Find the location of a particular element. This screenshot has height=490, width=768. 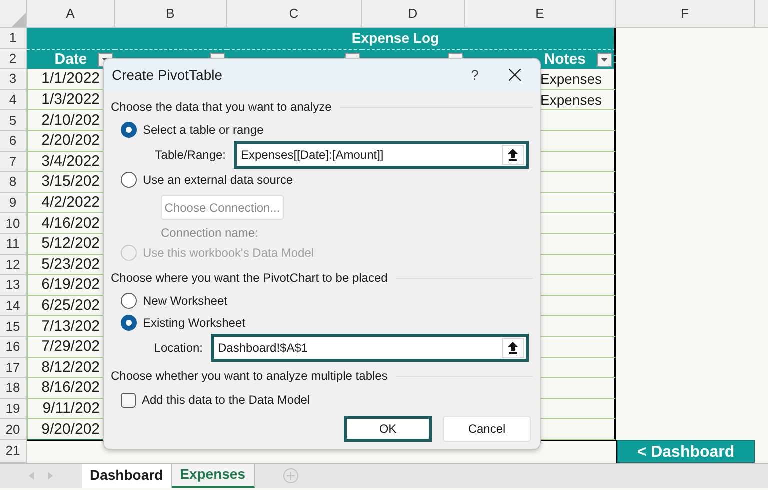

range-label: Table/Range: is located at coordinates (190, 155).